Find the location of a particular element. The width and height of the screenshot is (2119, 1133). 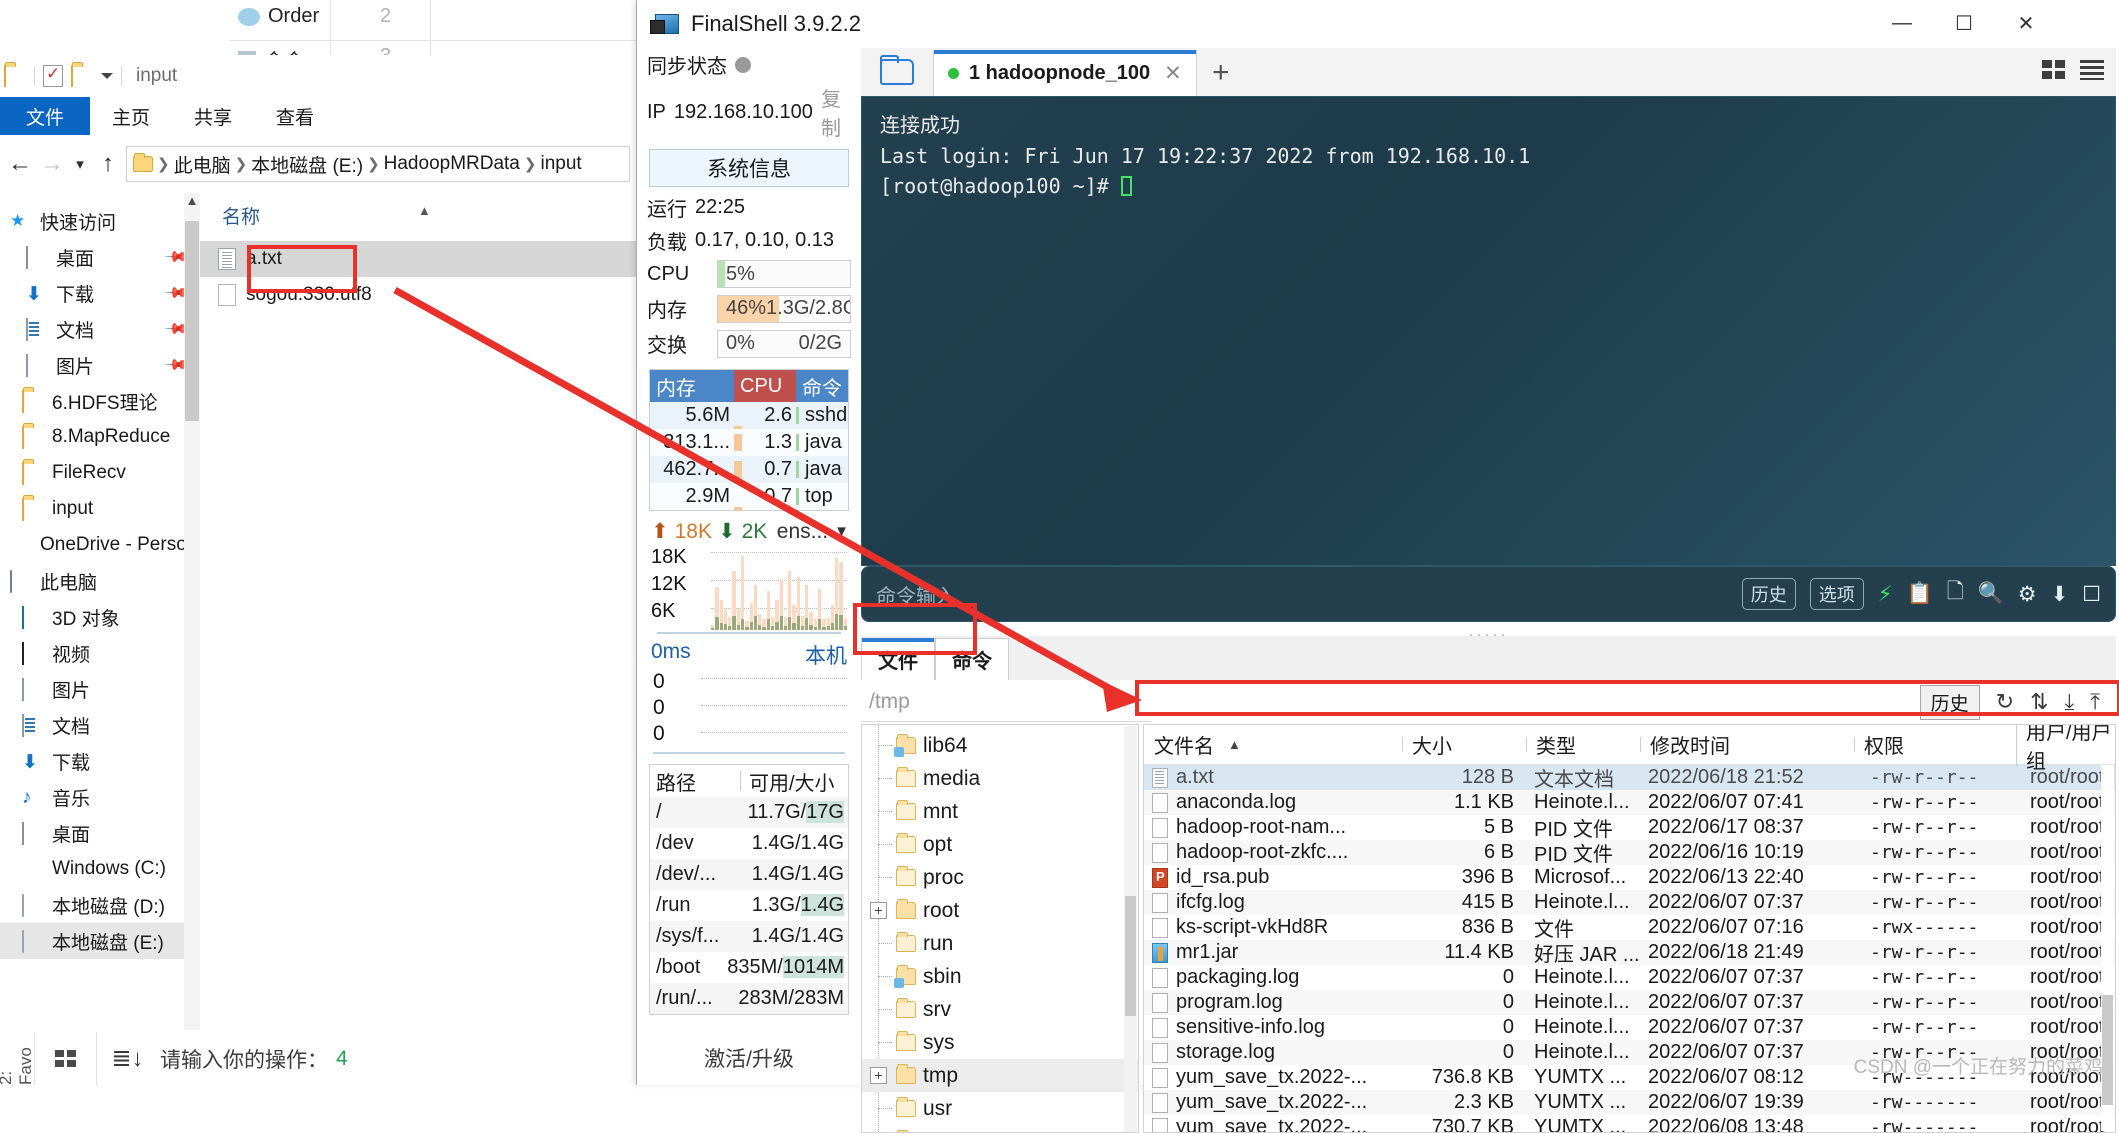

tree-node-var: var is located at coordinates (1000, 1129).